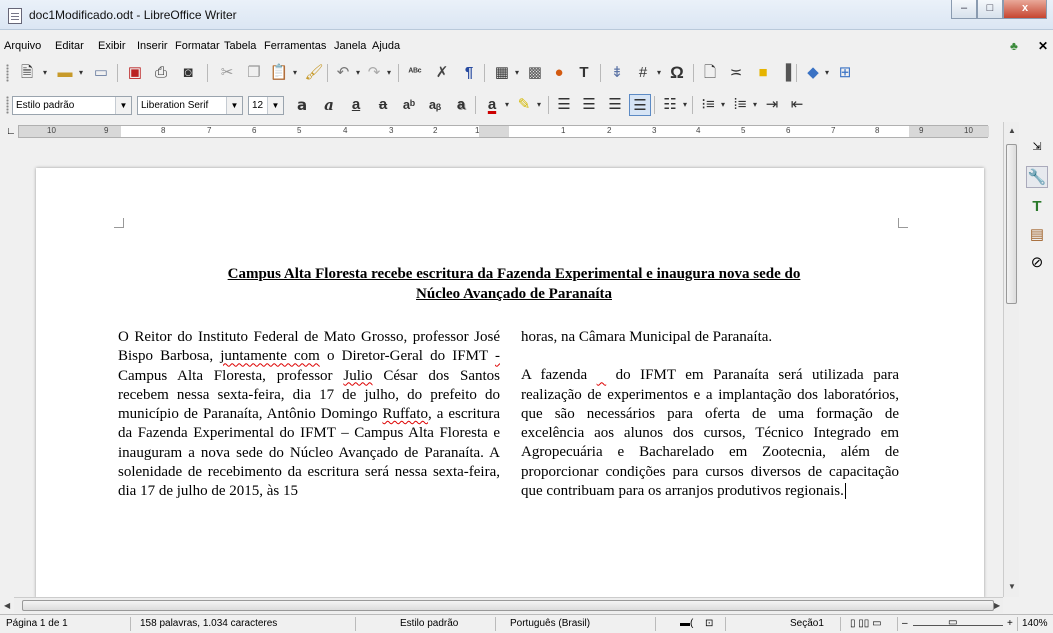 Image resolution: width=1053 pixels, height=633 pixels. What do you see at coordinates (161, 73) in the screenshot?
I see `print-icon: ⎙` at bounding box center [161, 73].